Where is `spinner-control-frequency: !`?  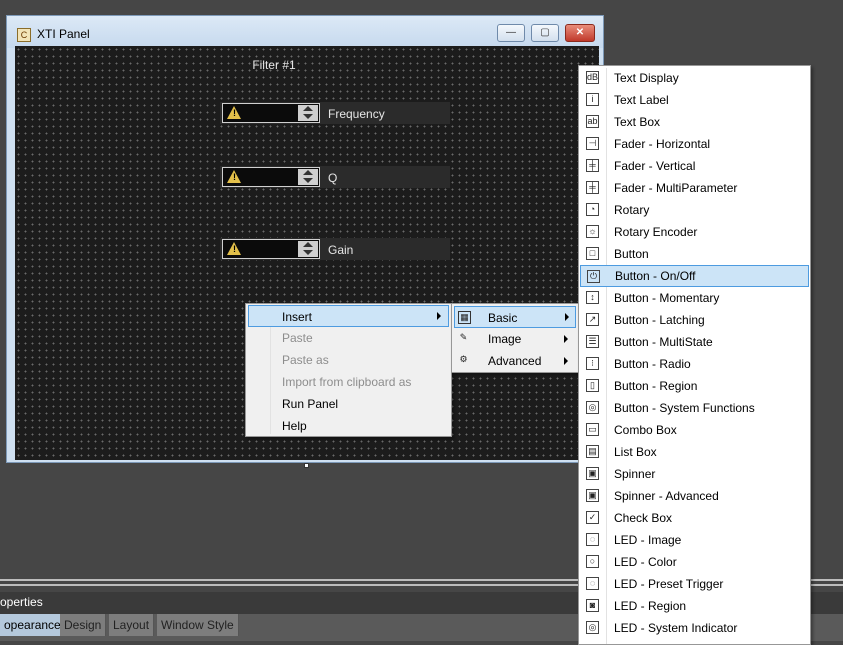
spinner-control-frequency: ! is located at coordinates (271, 113).